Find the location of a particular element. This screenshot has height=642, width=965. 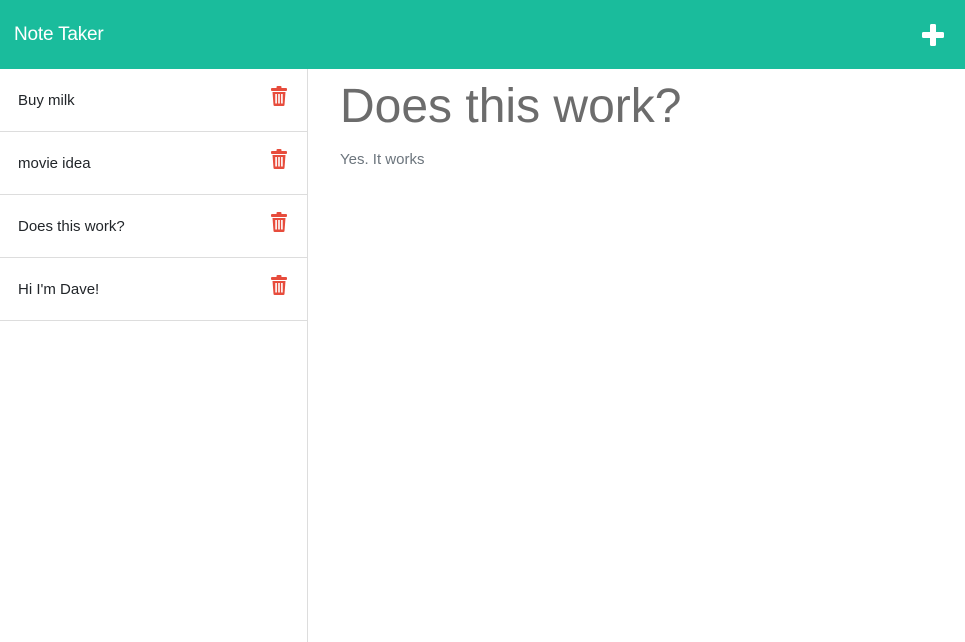

navbar: Note Taker is located at coordinates (482, 34).